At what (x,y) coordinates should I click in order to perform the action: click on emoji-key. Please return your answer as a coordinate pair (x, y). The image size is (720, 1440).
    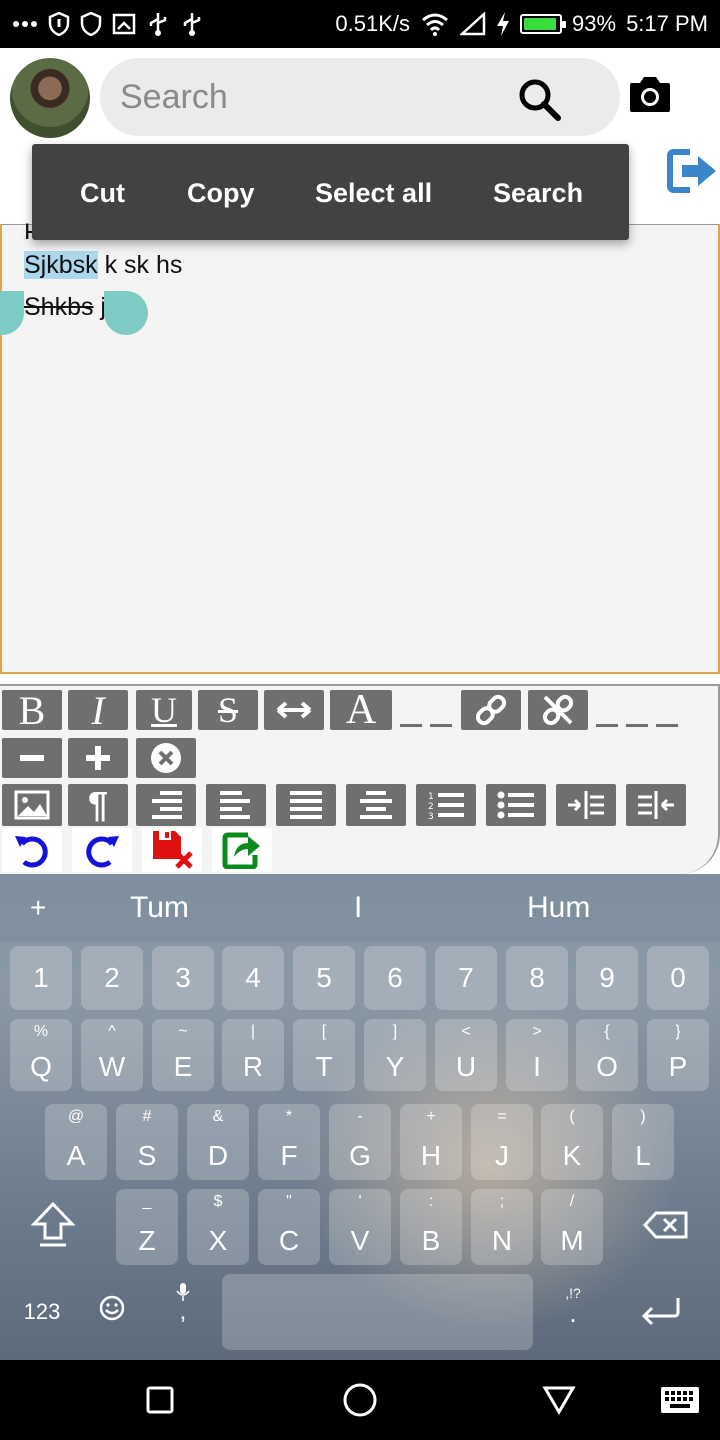
    Looking at the image, I should click on (112, 1312).